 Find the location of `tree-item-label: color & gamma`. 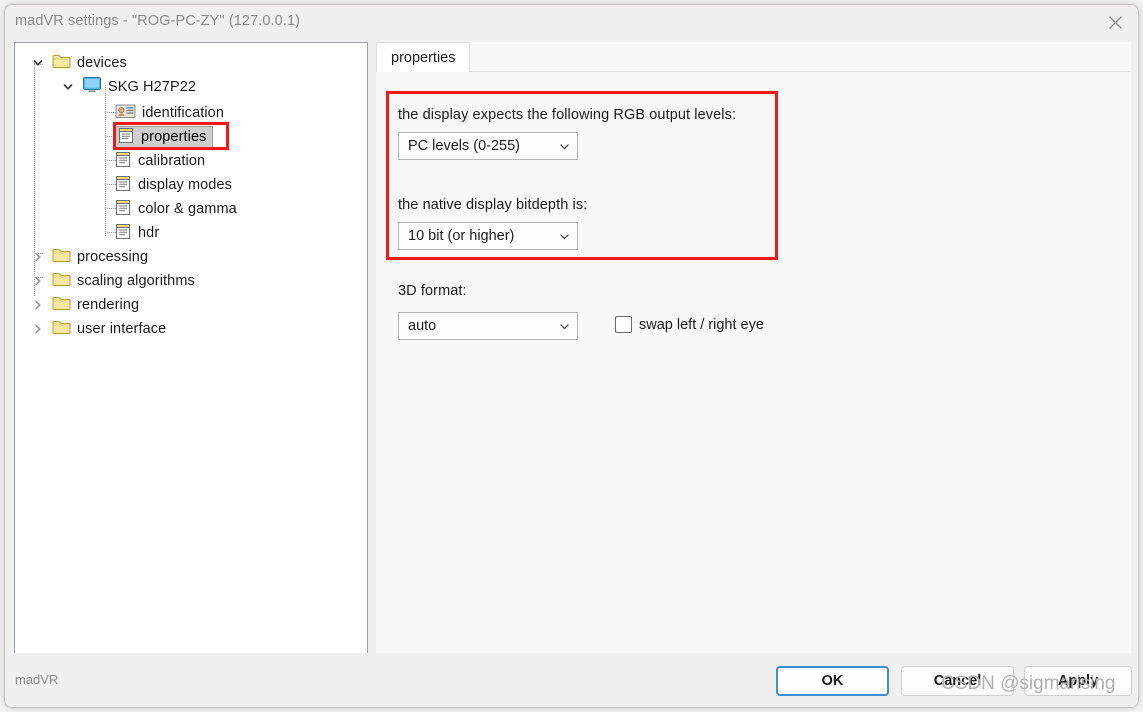

tree-item-label: color & gamma is located at coordinates (187, 209).